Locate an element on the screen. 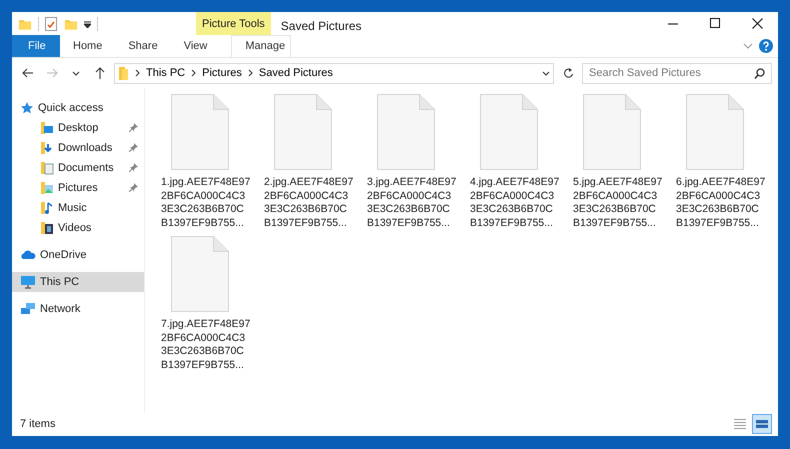  sidebar-item: Videos is located at coordinates (78, 228).